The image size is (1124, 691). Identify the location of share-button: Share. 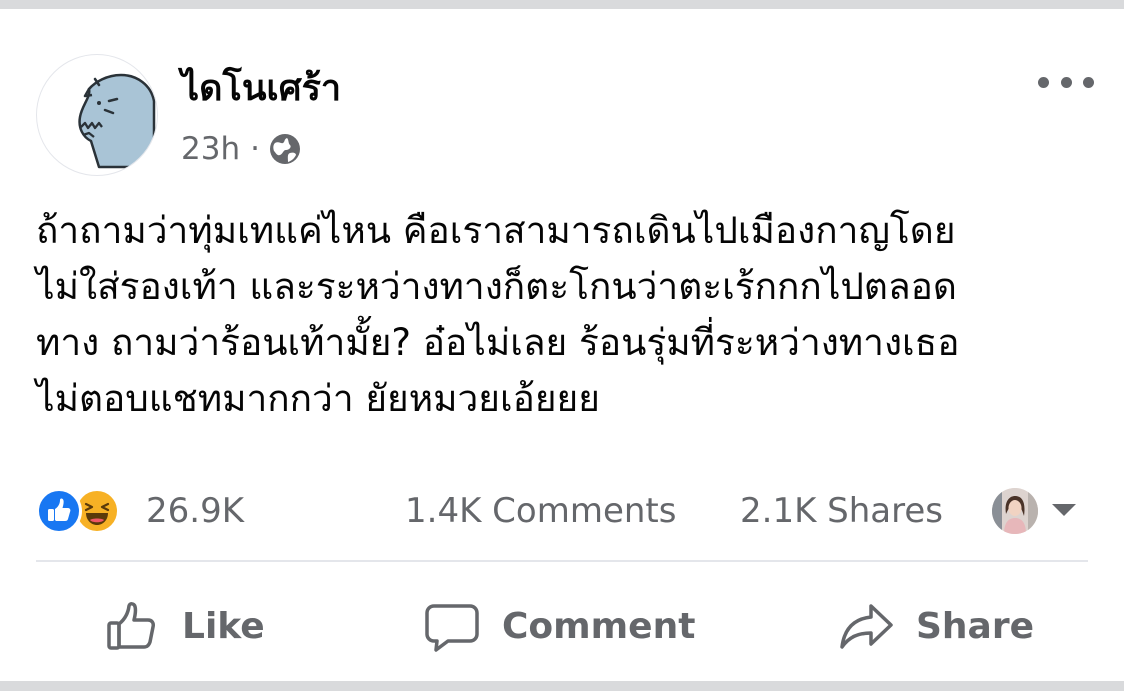
(936, 626).